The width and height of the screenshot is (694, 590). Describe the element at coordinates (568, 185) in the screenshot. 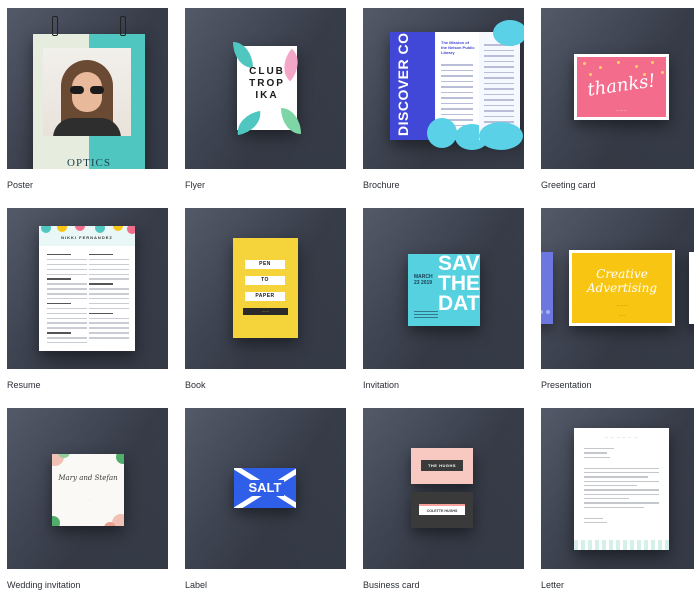

I see `template-label: Greeting card` at that location.